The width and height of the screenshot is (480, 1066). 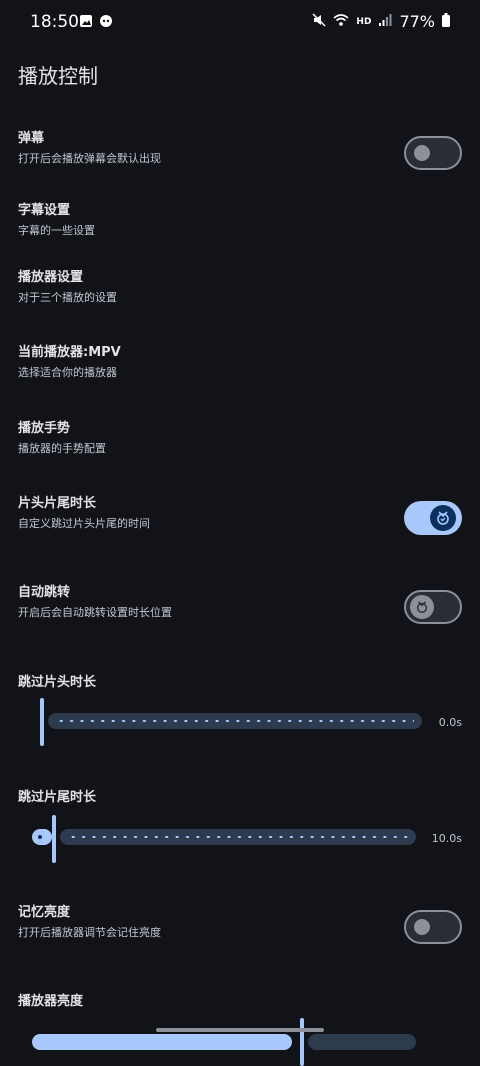 What do you see at coordinates (240, 1030) in the screenshot?
I see `gesture-nav-bar` at bounding box center [240, 1030].